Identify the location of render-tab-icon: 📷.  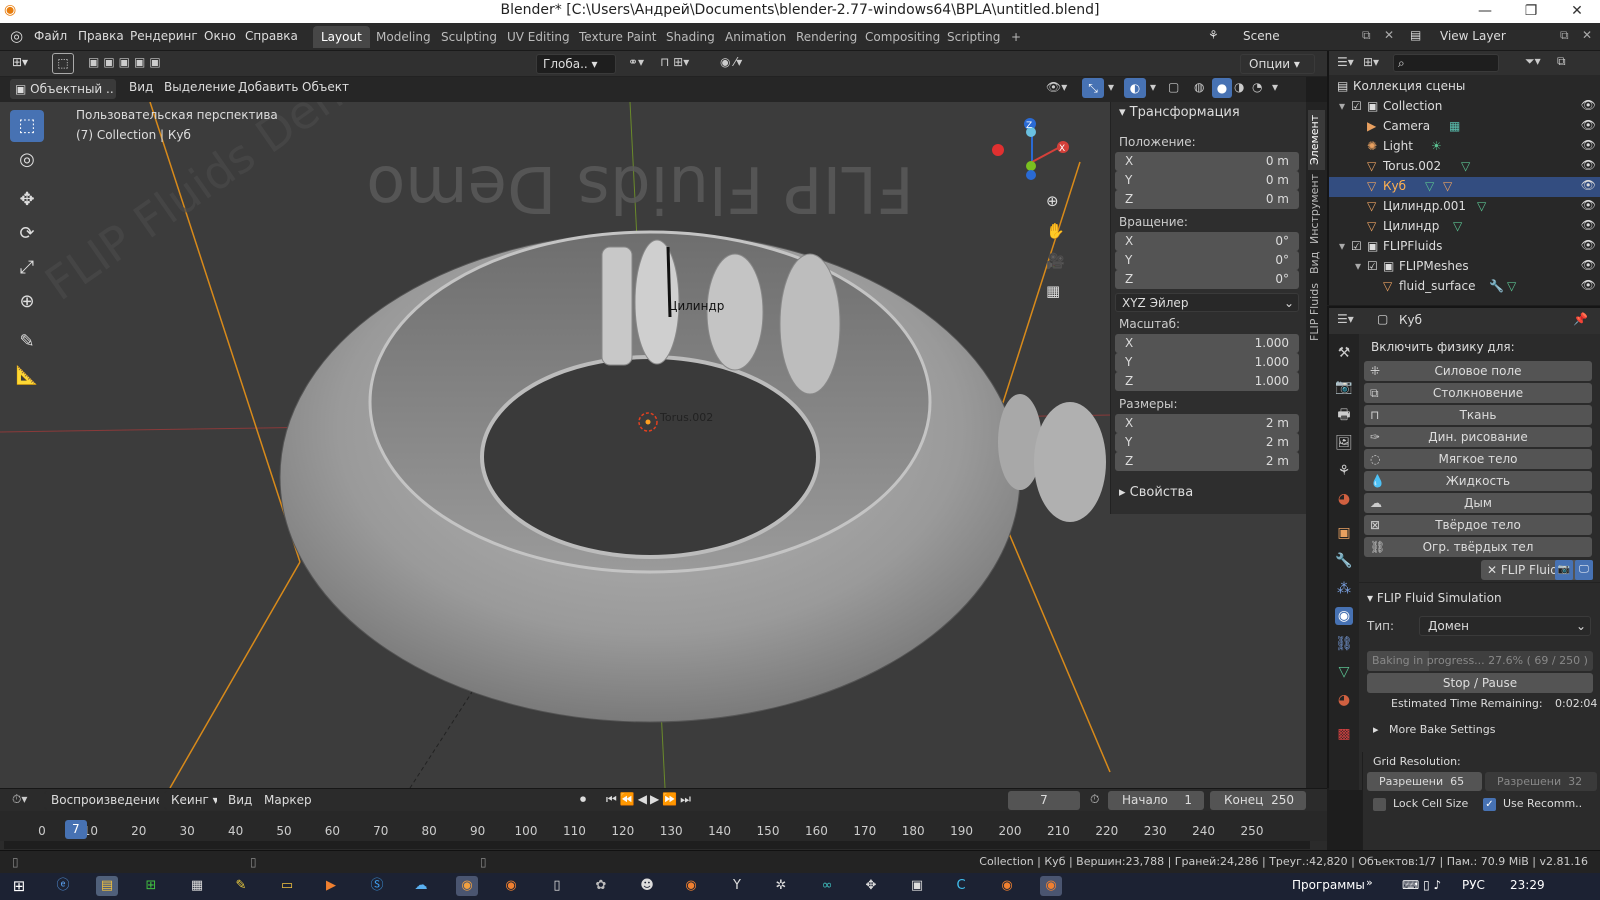
(1344, 387).